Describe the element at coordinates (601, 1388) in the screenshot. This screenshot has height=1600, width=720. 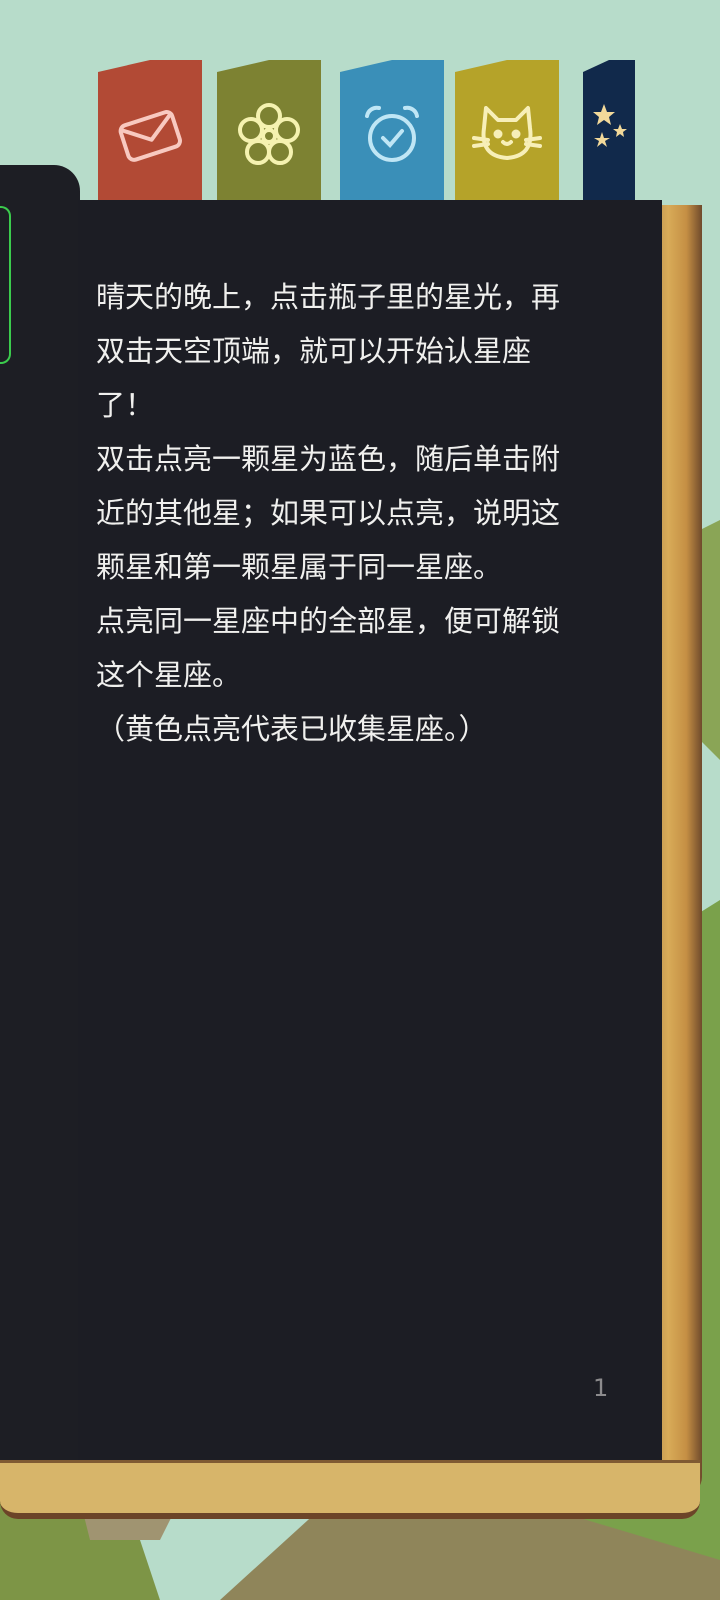
I see `page-number: 1` at that location.